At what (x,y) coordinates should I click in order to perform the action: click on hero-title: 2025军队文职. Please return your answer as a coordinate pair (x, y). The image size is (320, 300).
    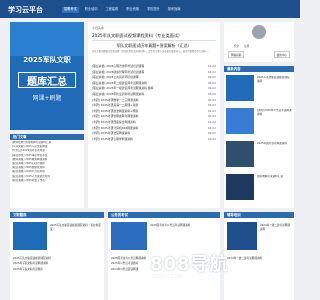
    Looking at the image, I should click on (47, 60).